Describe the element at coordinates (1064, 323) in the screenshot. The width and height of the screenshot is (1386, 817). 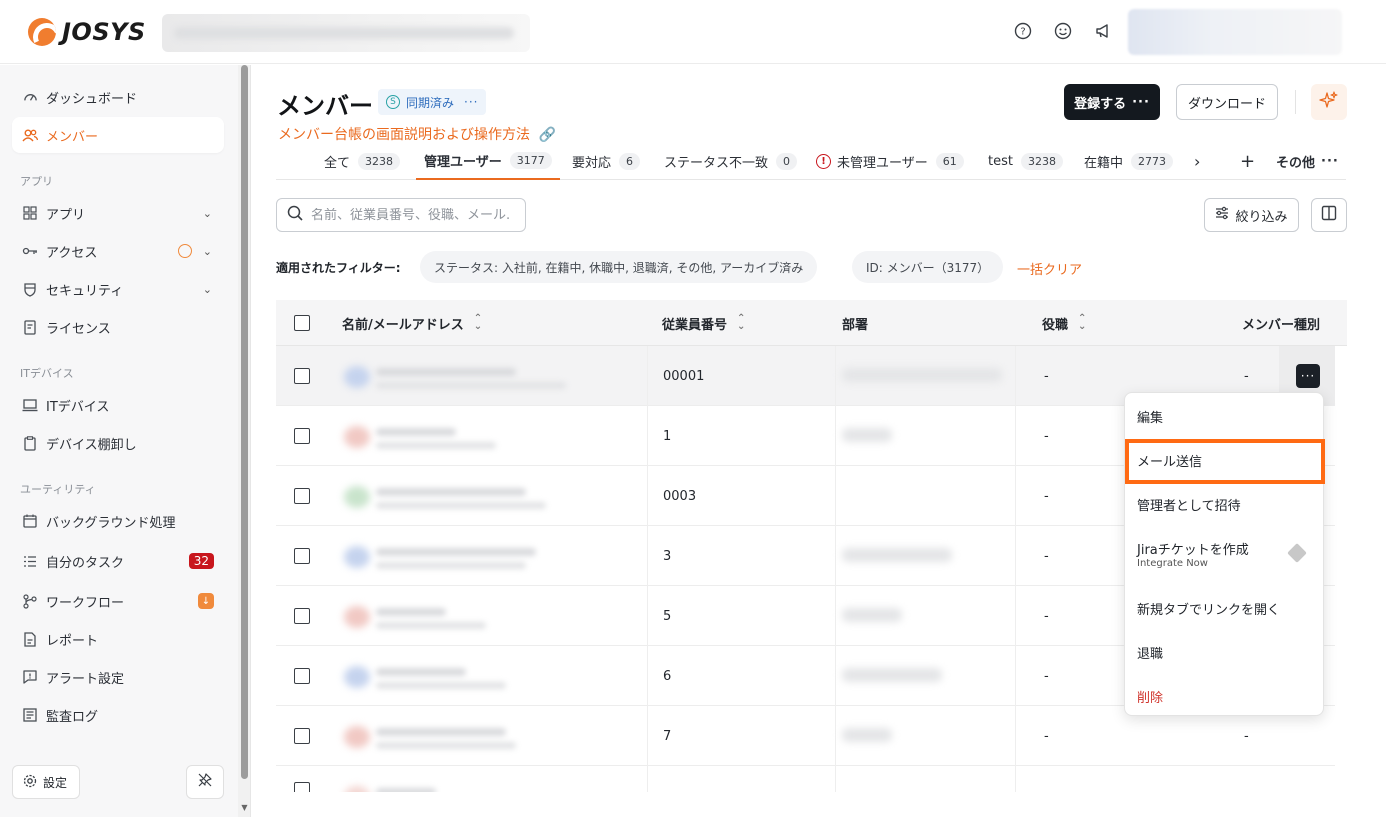
I see `column-header-role: 役職 ⌃ ⌄` at that location.